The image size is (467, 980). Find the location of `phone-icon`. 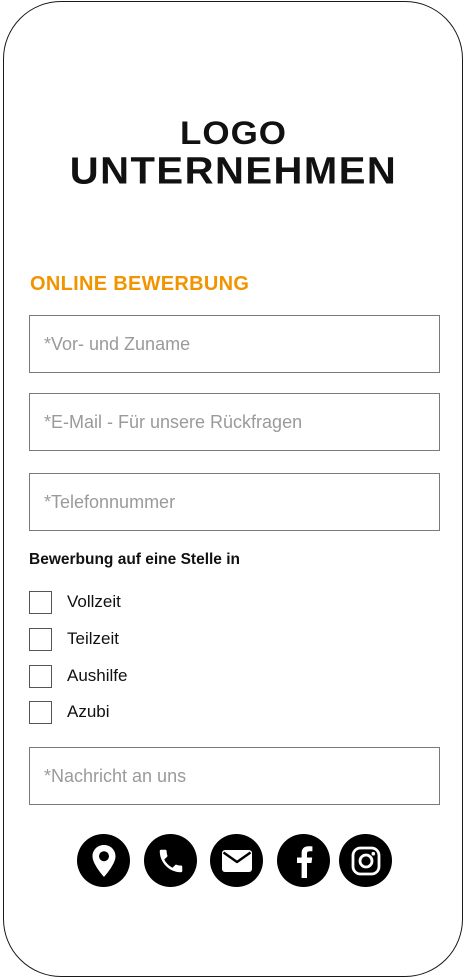

phone-icon is located at coordinates (170, 860).